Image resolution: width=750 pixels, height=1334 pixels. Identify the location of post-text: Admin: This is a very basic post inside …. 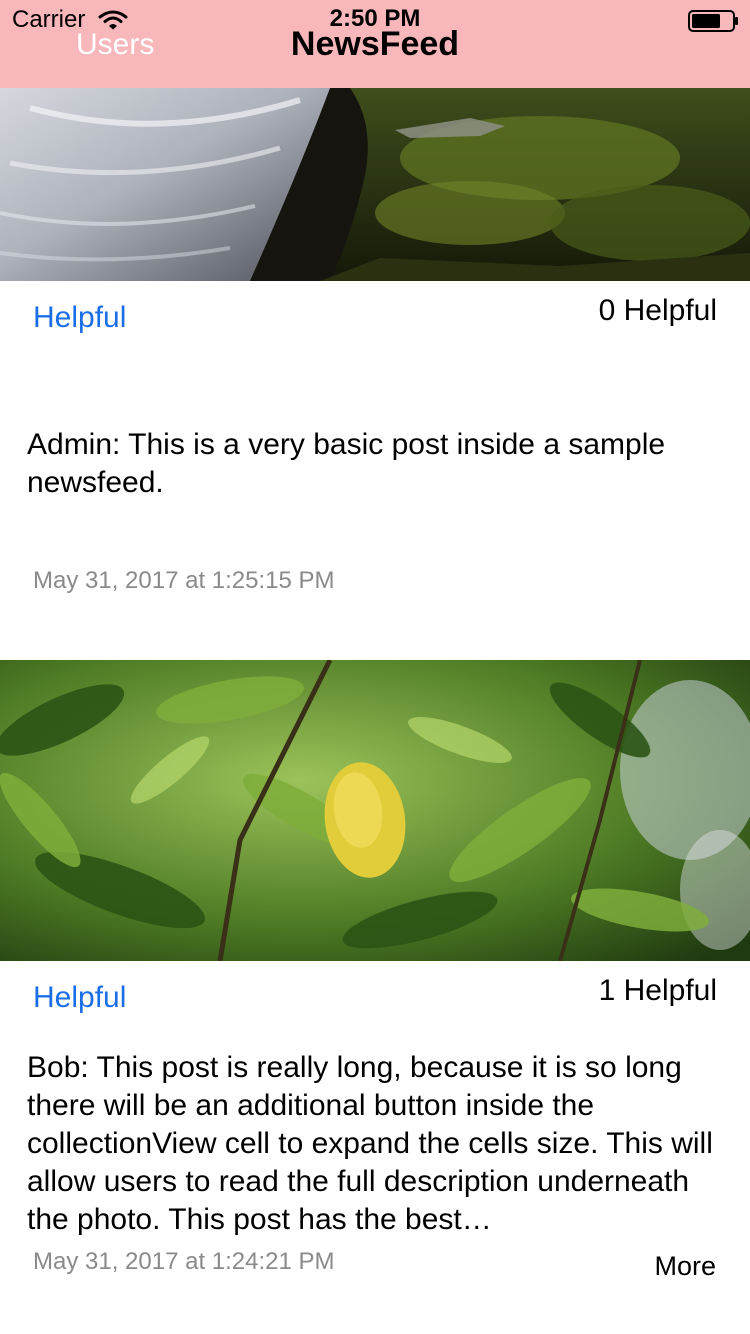
(346, 463).